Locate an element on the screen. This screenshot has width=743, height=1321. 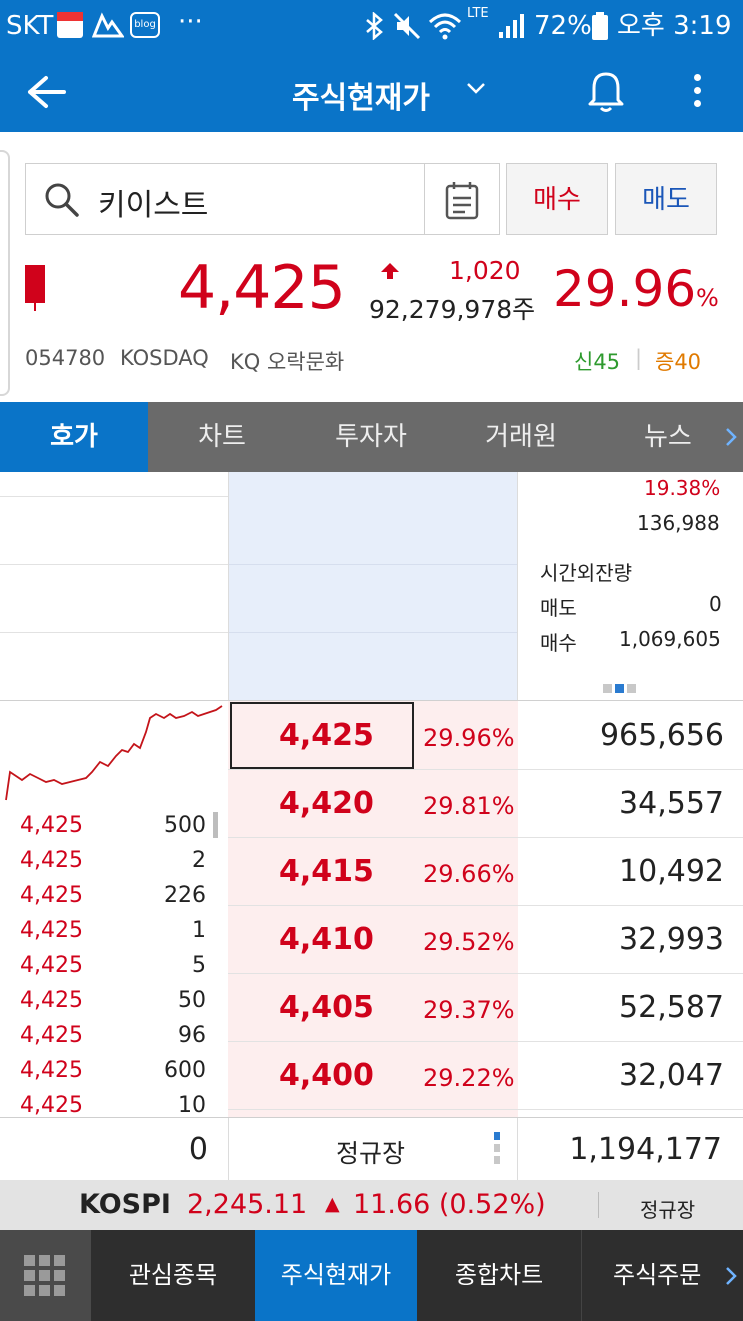
grid-menu-icon is located at coordinates (44, 1275).